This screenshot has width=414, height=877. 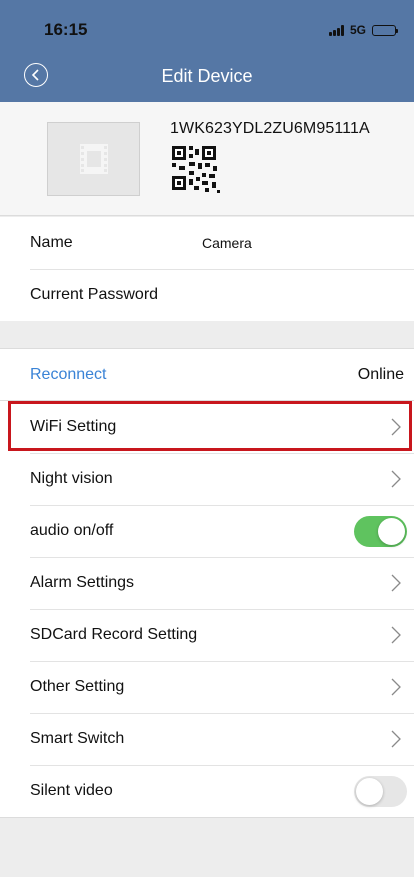 I want to click on settings-row-alarm: Alarm Settings, so click(x=207, y=583).